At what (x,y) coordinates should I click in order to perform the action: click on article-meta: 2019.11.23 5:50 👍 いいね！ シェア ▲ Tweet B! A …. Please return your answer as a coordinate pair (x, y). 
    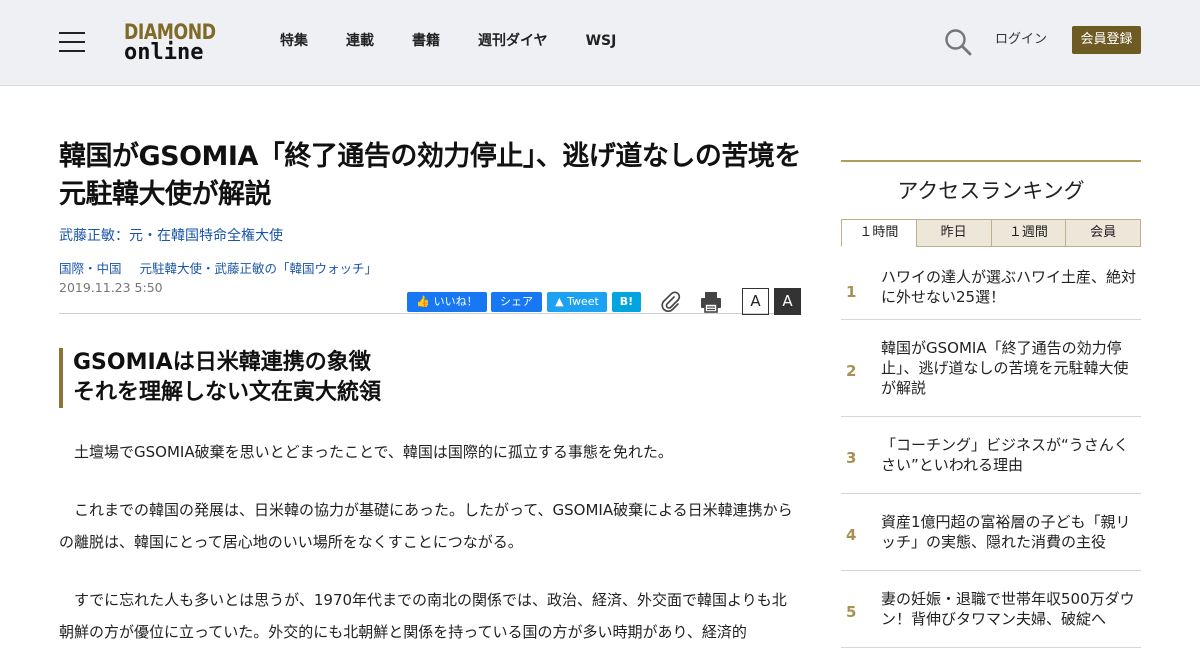
    Looking at the image, I should click on (430, 296).